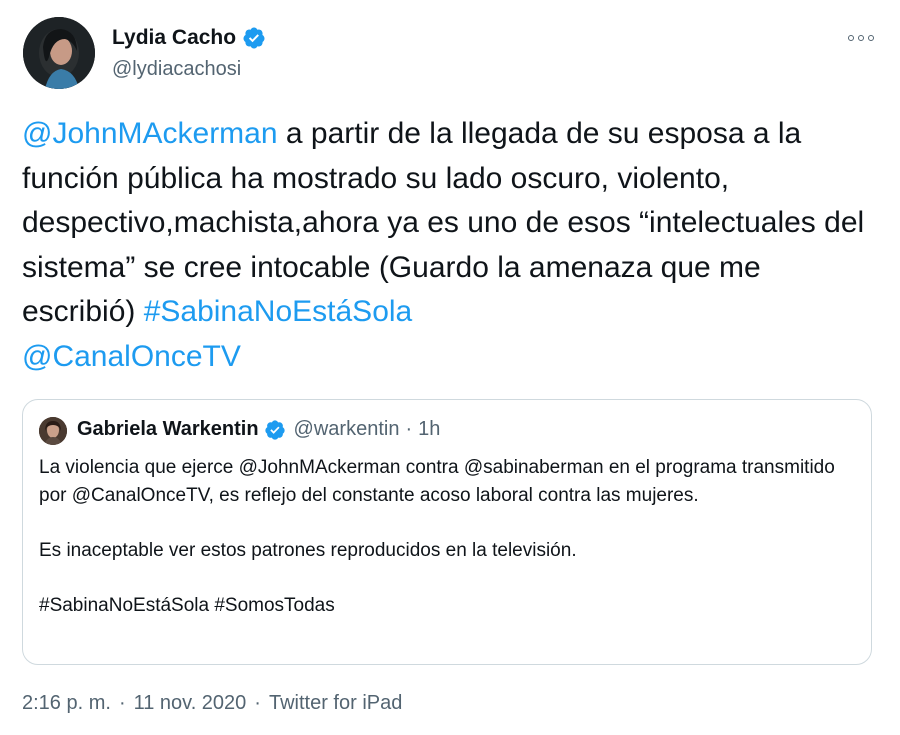  I want to click on mention-link: @JohnMAckerman, so click(150, 133).